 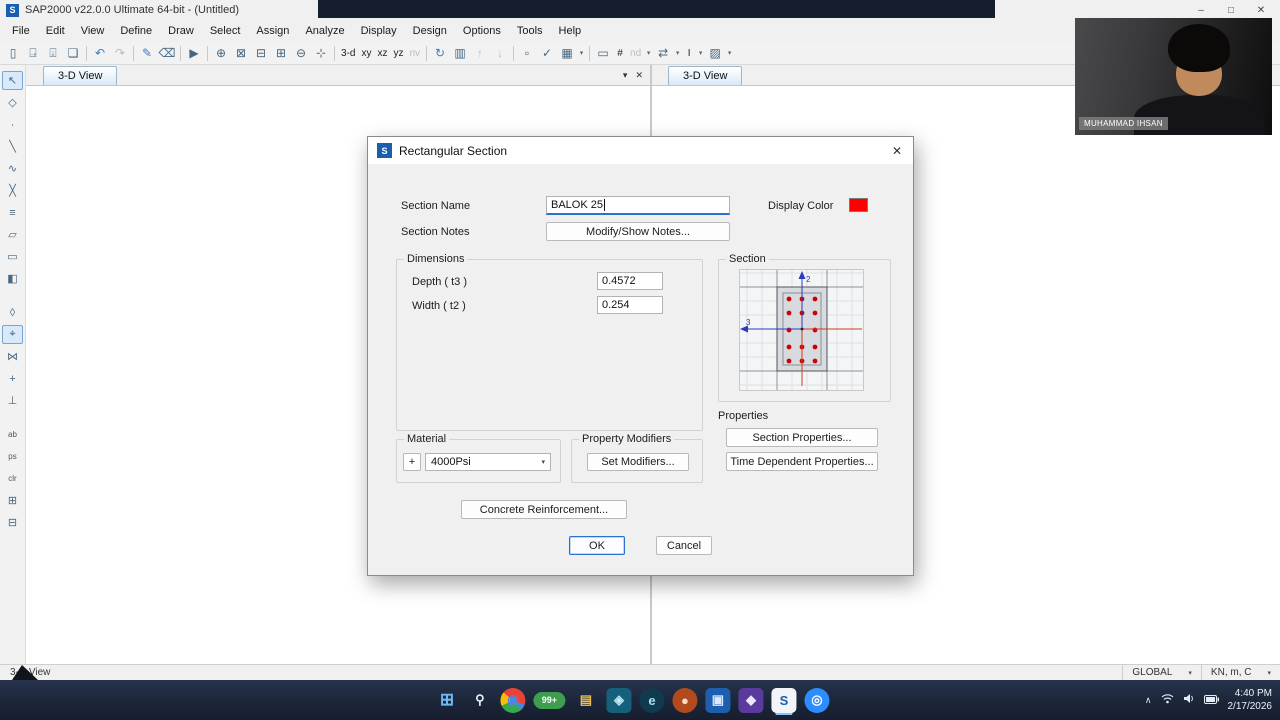 I want to click on app-icon-purple: ◆, so click(x=751, y=700).